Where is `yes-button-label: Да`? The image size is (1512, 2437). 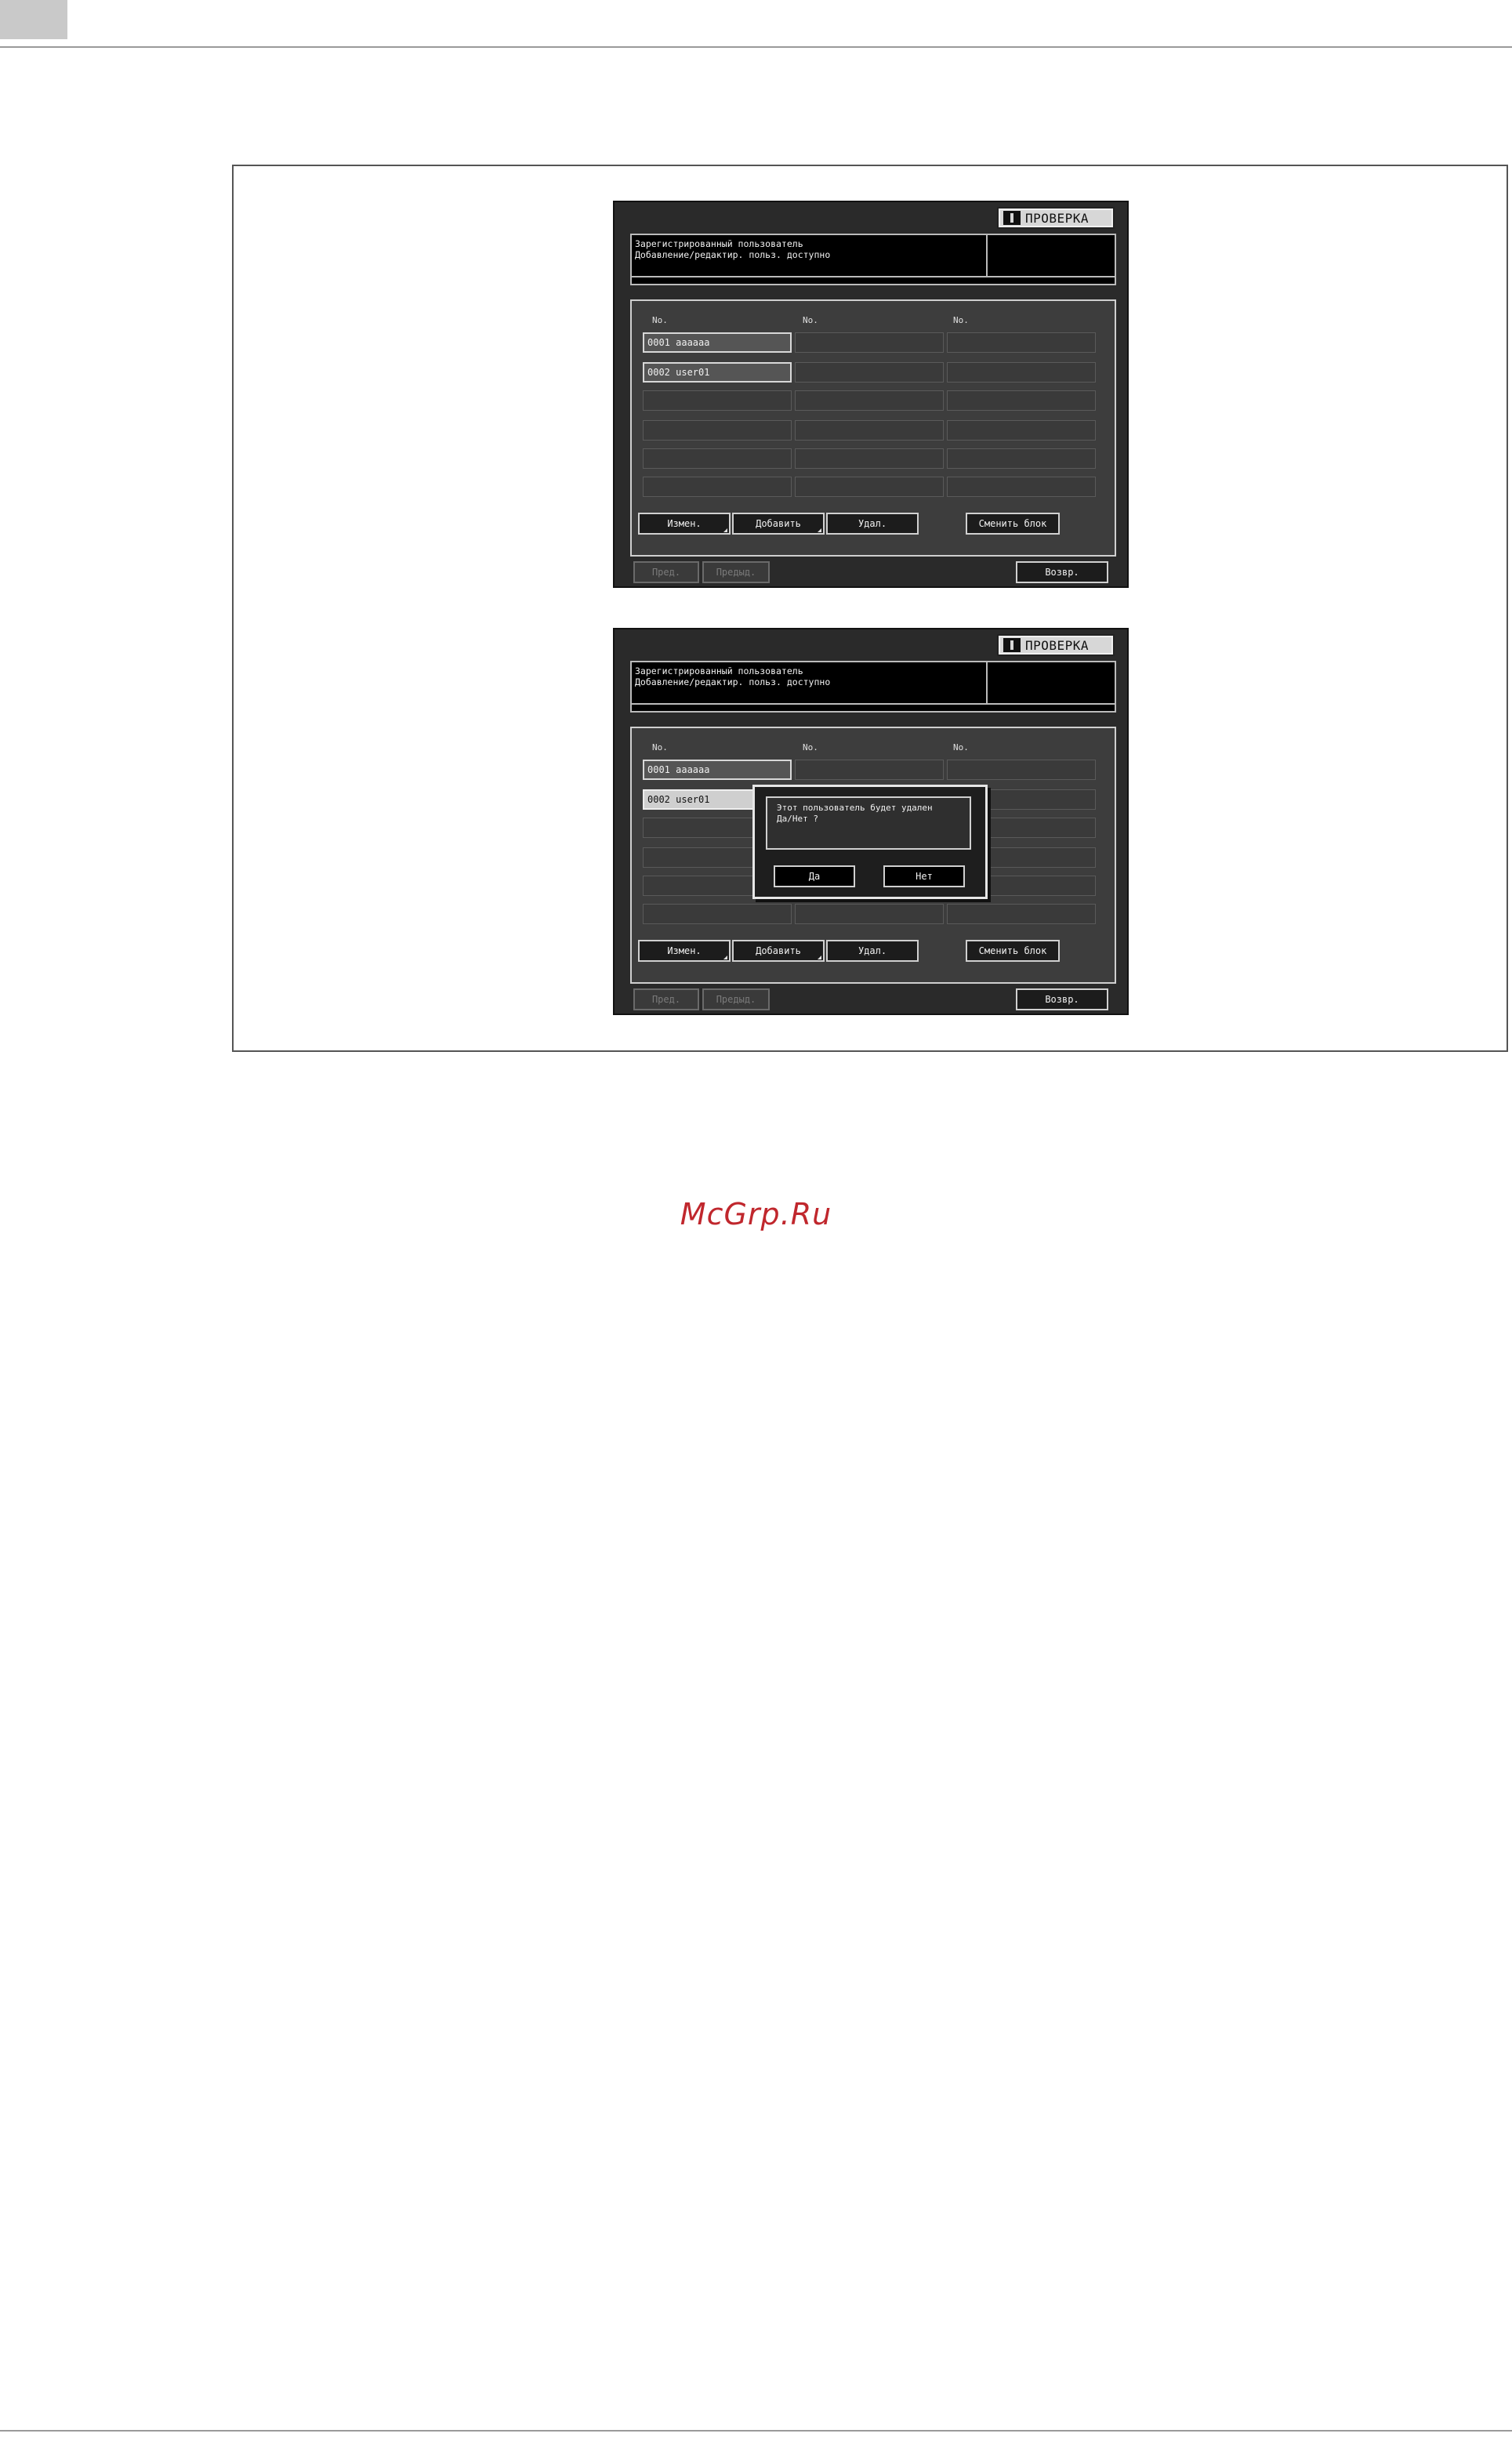
yes-button-label: Да is located at coordinates (814, 876).